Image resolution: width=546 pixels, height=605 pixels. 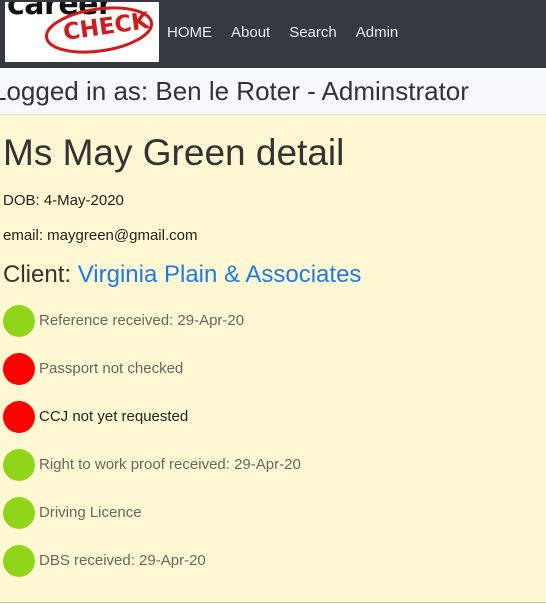 What do you see at coordinates (377, 33) in the screenshot?
I see `nav-link-admin: Admin` at bounding box center [377, 33].